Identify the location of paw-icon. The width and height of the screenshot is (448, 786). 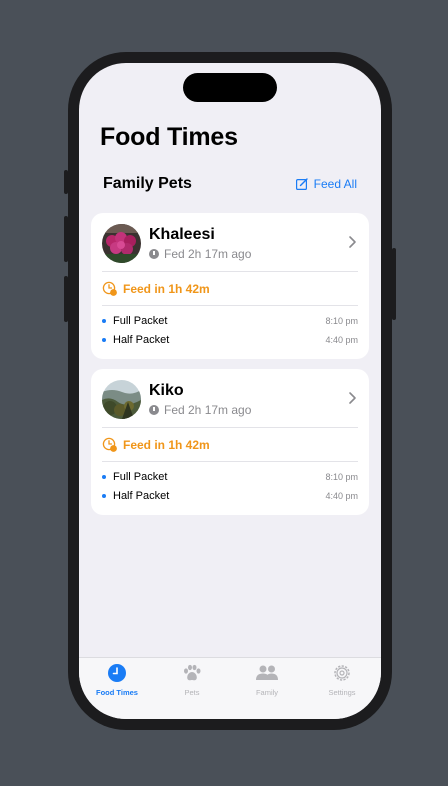
(192, 672).